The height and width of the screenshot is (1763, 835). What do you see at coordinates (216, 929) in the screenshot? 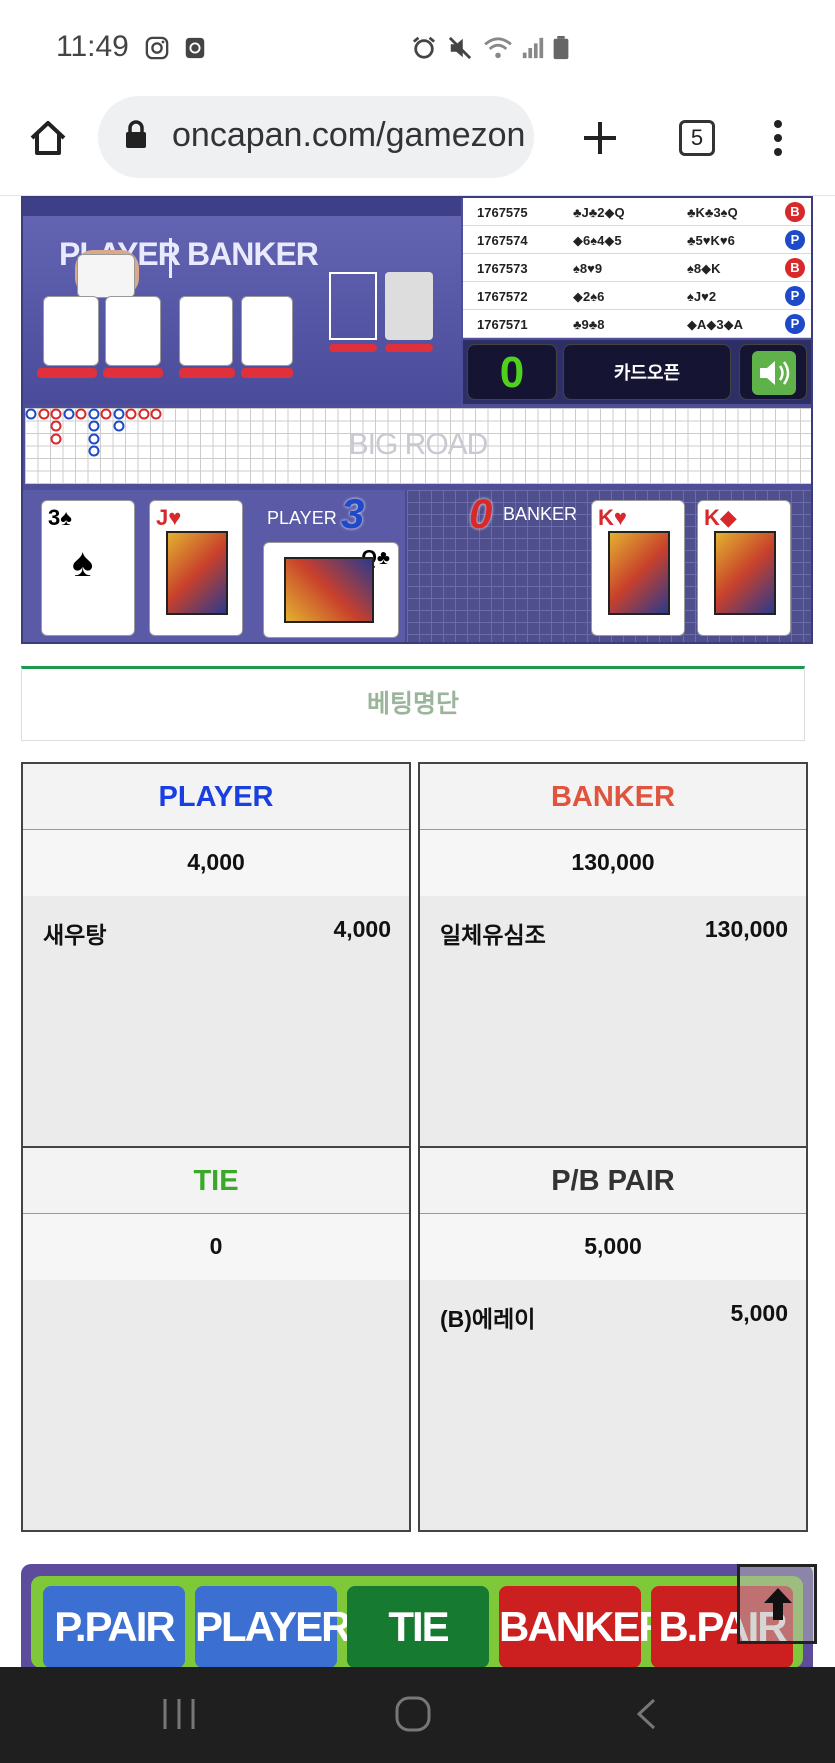
I see `bet-entry: 새우탕 4,000` at bounding box center [216, 929].